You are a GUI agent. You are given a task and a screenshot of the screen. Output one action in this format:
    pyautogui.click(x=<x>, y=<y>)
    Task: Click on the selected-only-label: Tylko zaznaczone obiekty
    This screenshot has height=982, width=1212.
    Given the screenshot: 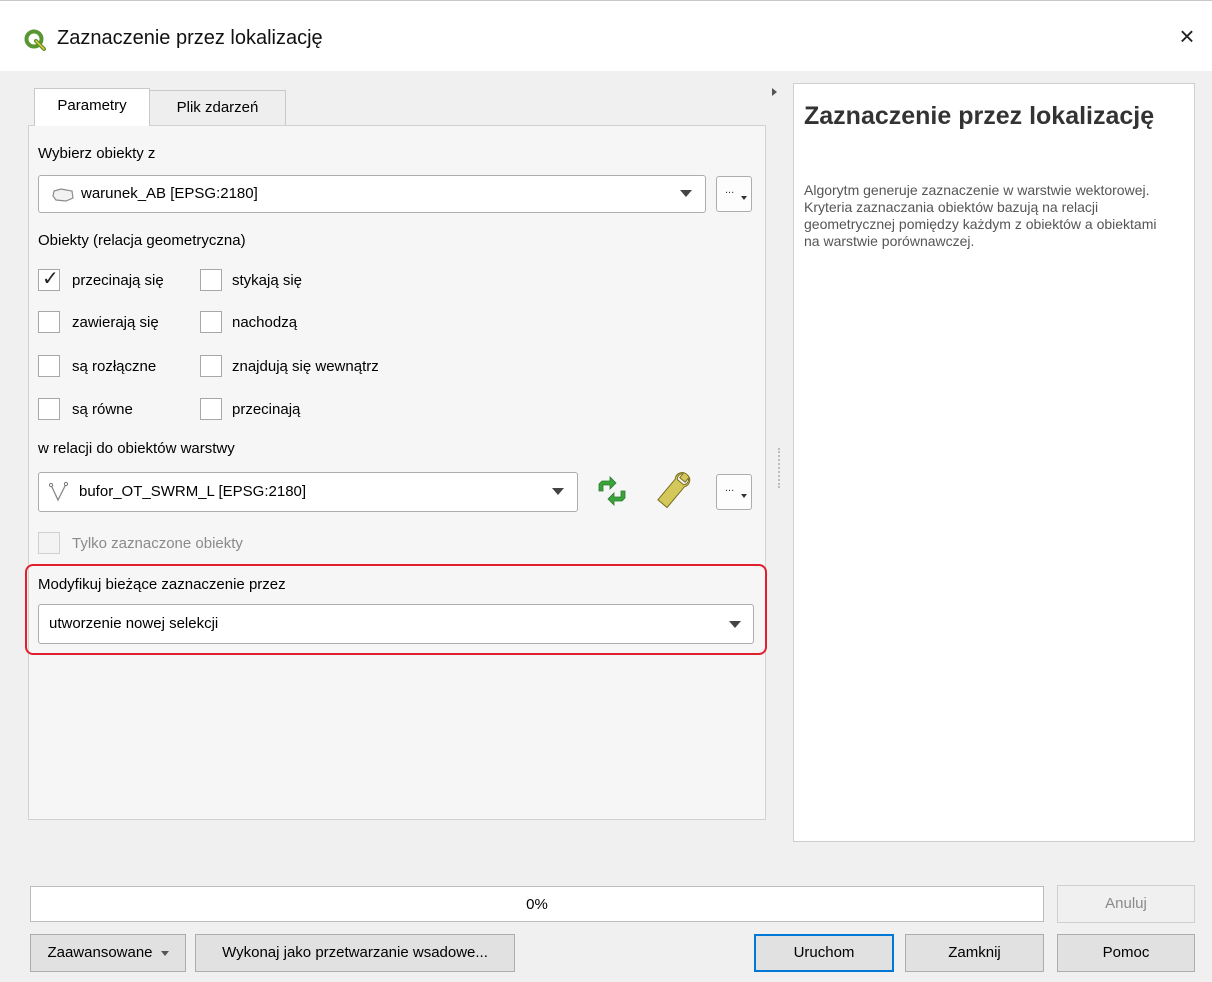 What is the action you would take?
    pyautogui.click(x=157, y=543)
    